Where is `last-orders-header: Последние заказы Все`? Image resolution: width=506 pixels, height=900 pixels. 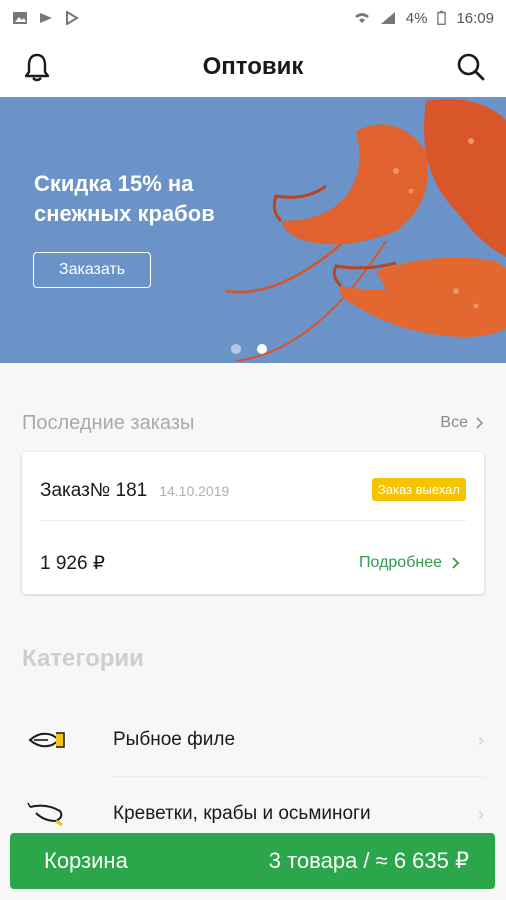 last-orders-header: Последние заказы Все is located at coordinates (253, 423).